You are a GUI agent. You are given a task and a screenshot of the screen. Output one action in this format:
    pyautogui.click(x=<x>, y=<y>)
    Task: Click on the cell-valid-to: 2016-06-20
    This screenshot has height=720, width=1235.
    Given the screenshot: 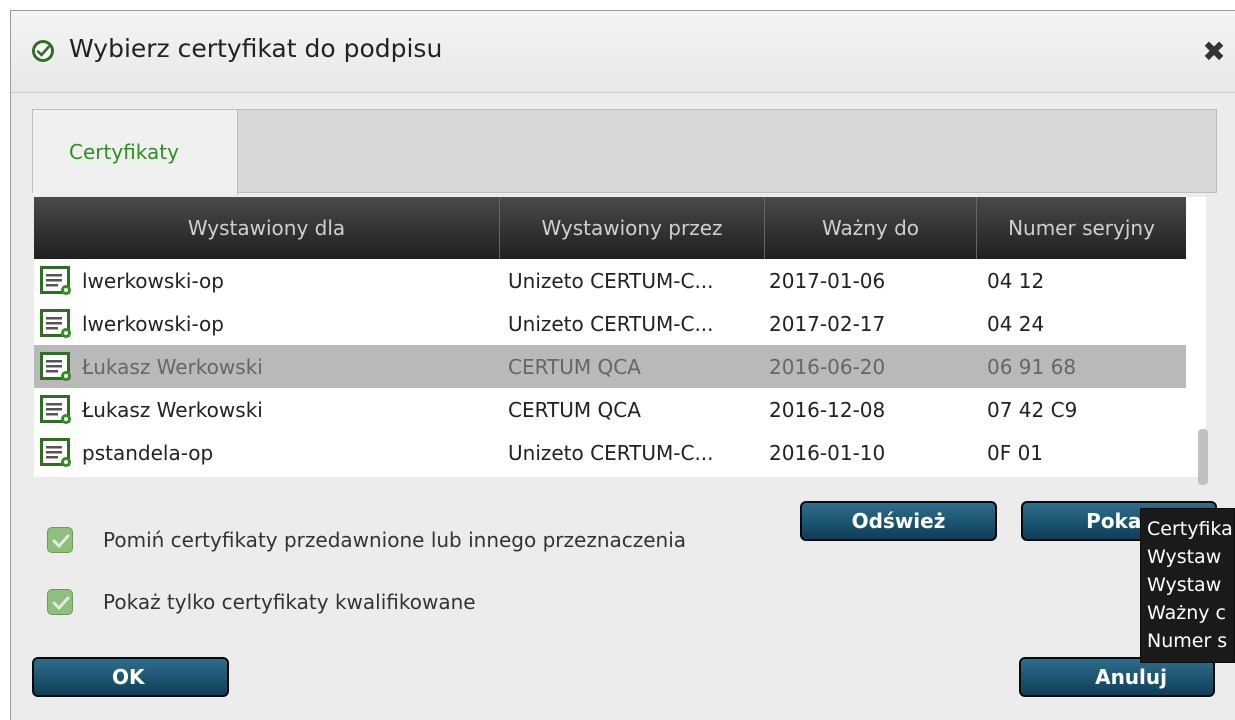 What is the action you would take?
    pyautogui.click(x=827, y=366)
    